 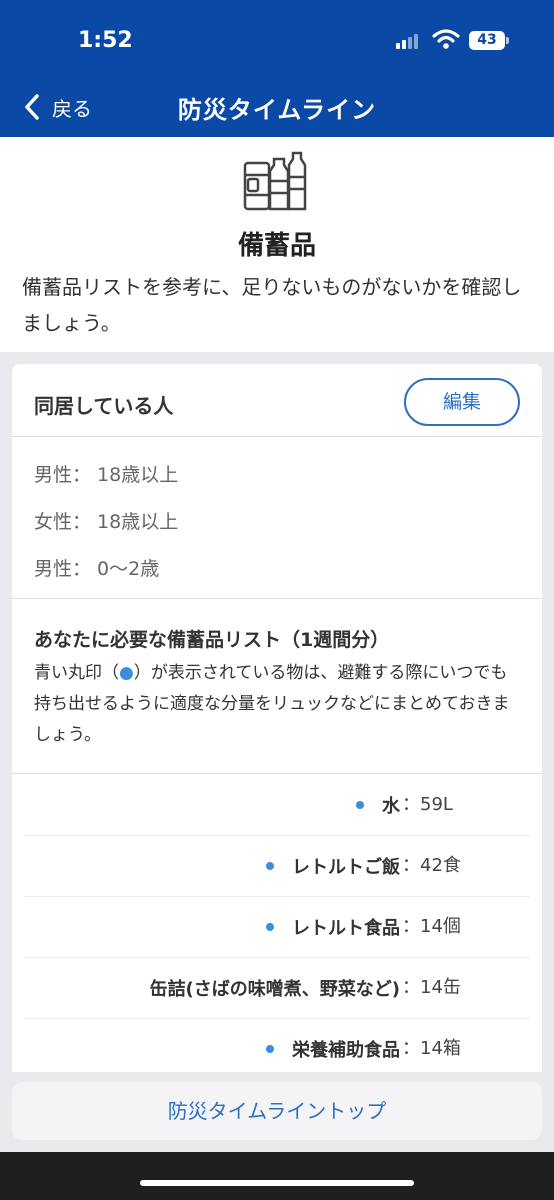 What do you see at coordinates (106, 522) in the screenshot?
I see `member-item: 女性： 18歳以上` at bounding box center [106, 522].